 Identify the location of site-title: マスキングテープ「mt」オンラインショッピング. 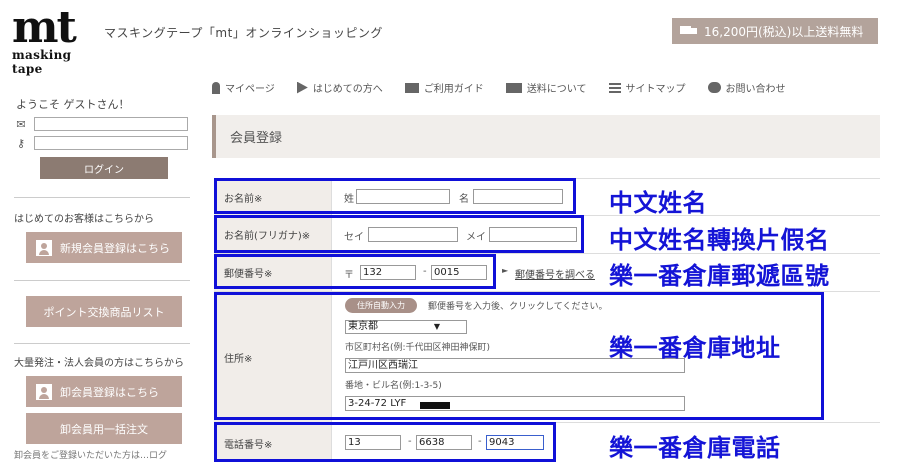
(243, 33).